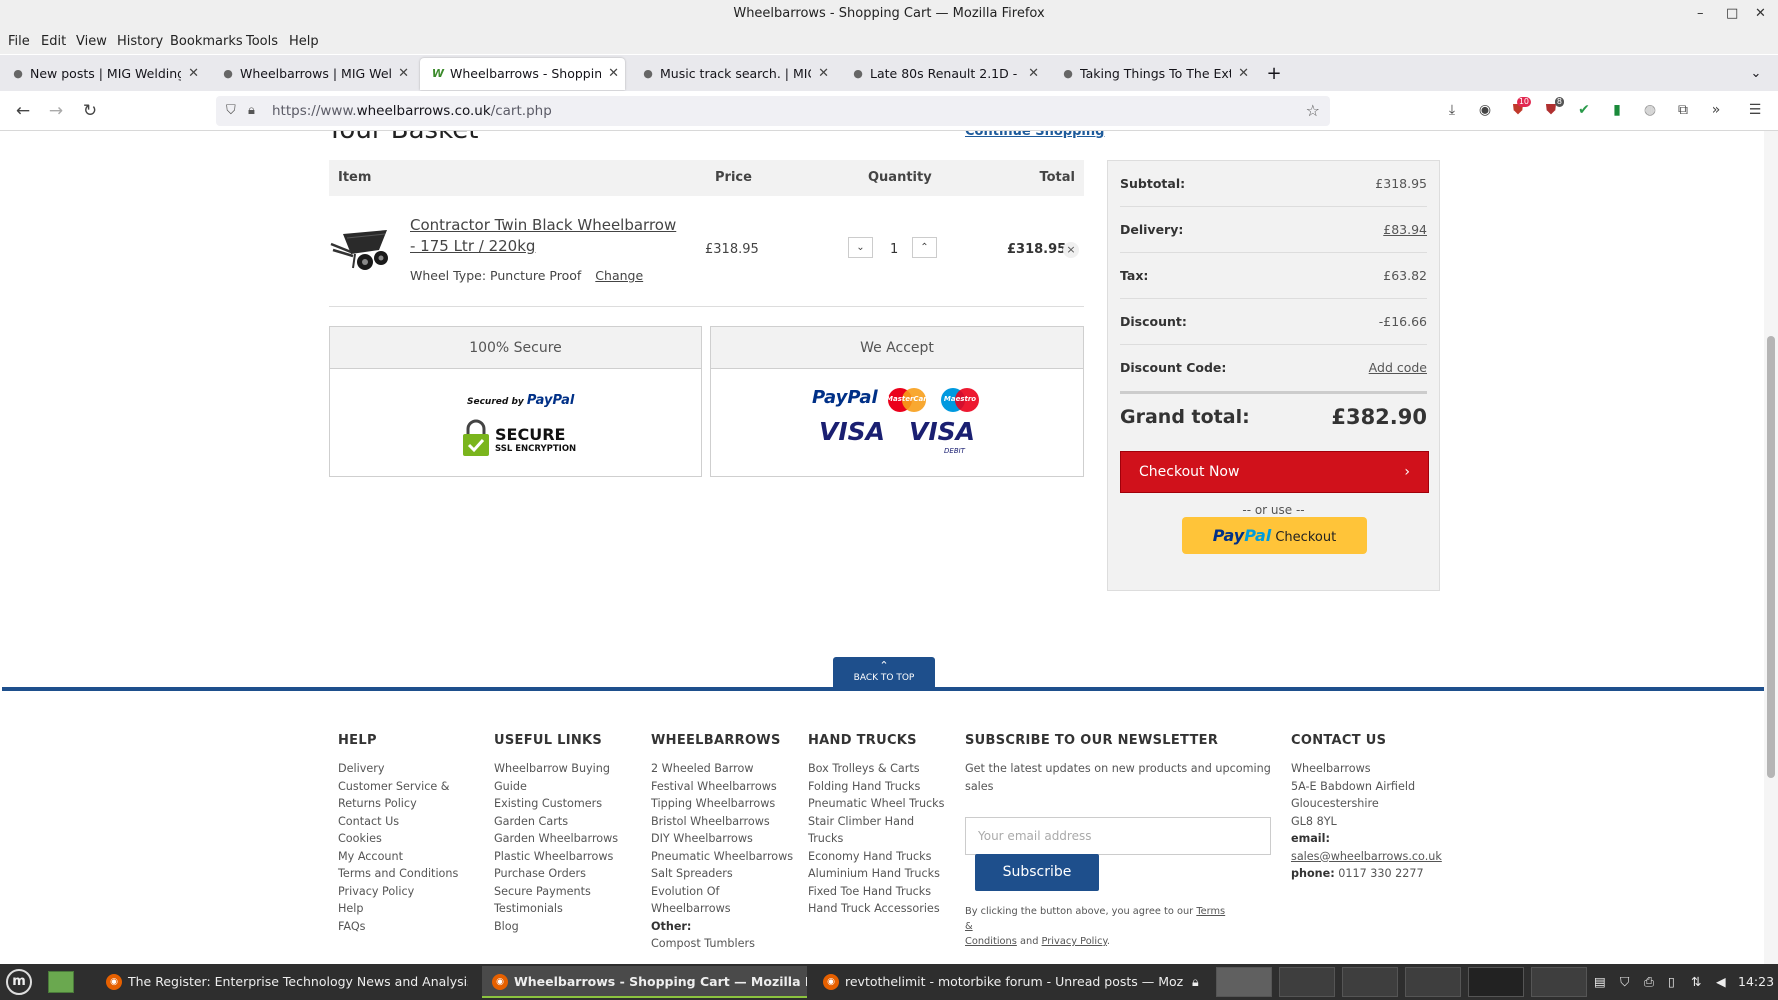  Describe the element at coordinates (726, 944) in the screenshot. I see `footer-link: Compost Tumblers` at that location.